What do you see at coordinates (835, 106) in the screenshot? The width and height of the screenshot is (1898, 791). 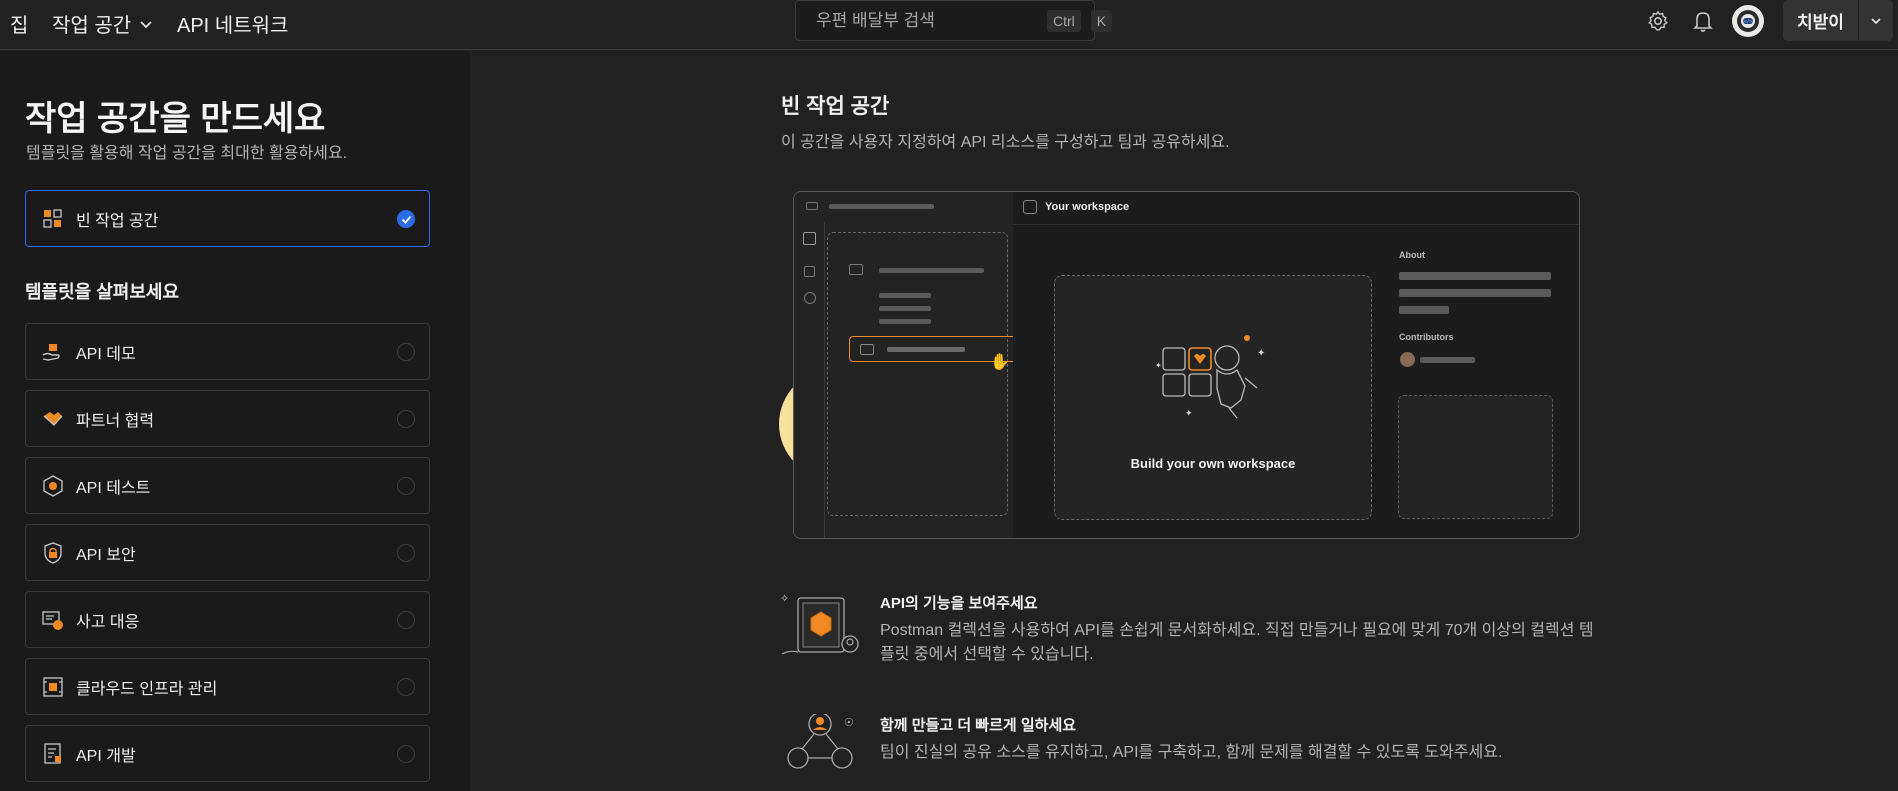 I see `blank-workspace-title: 빈 작업 공간` at bounding box center [835, 106].